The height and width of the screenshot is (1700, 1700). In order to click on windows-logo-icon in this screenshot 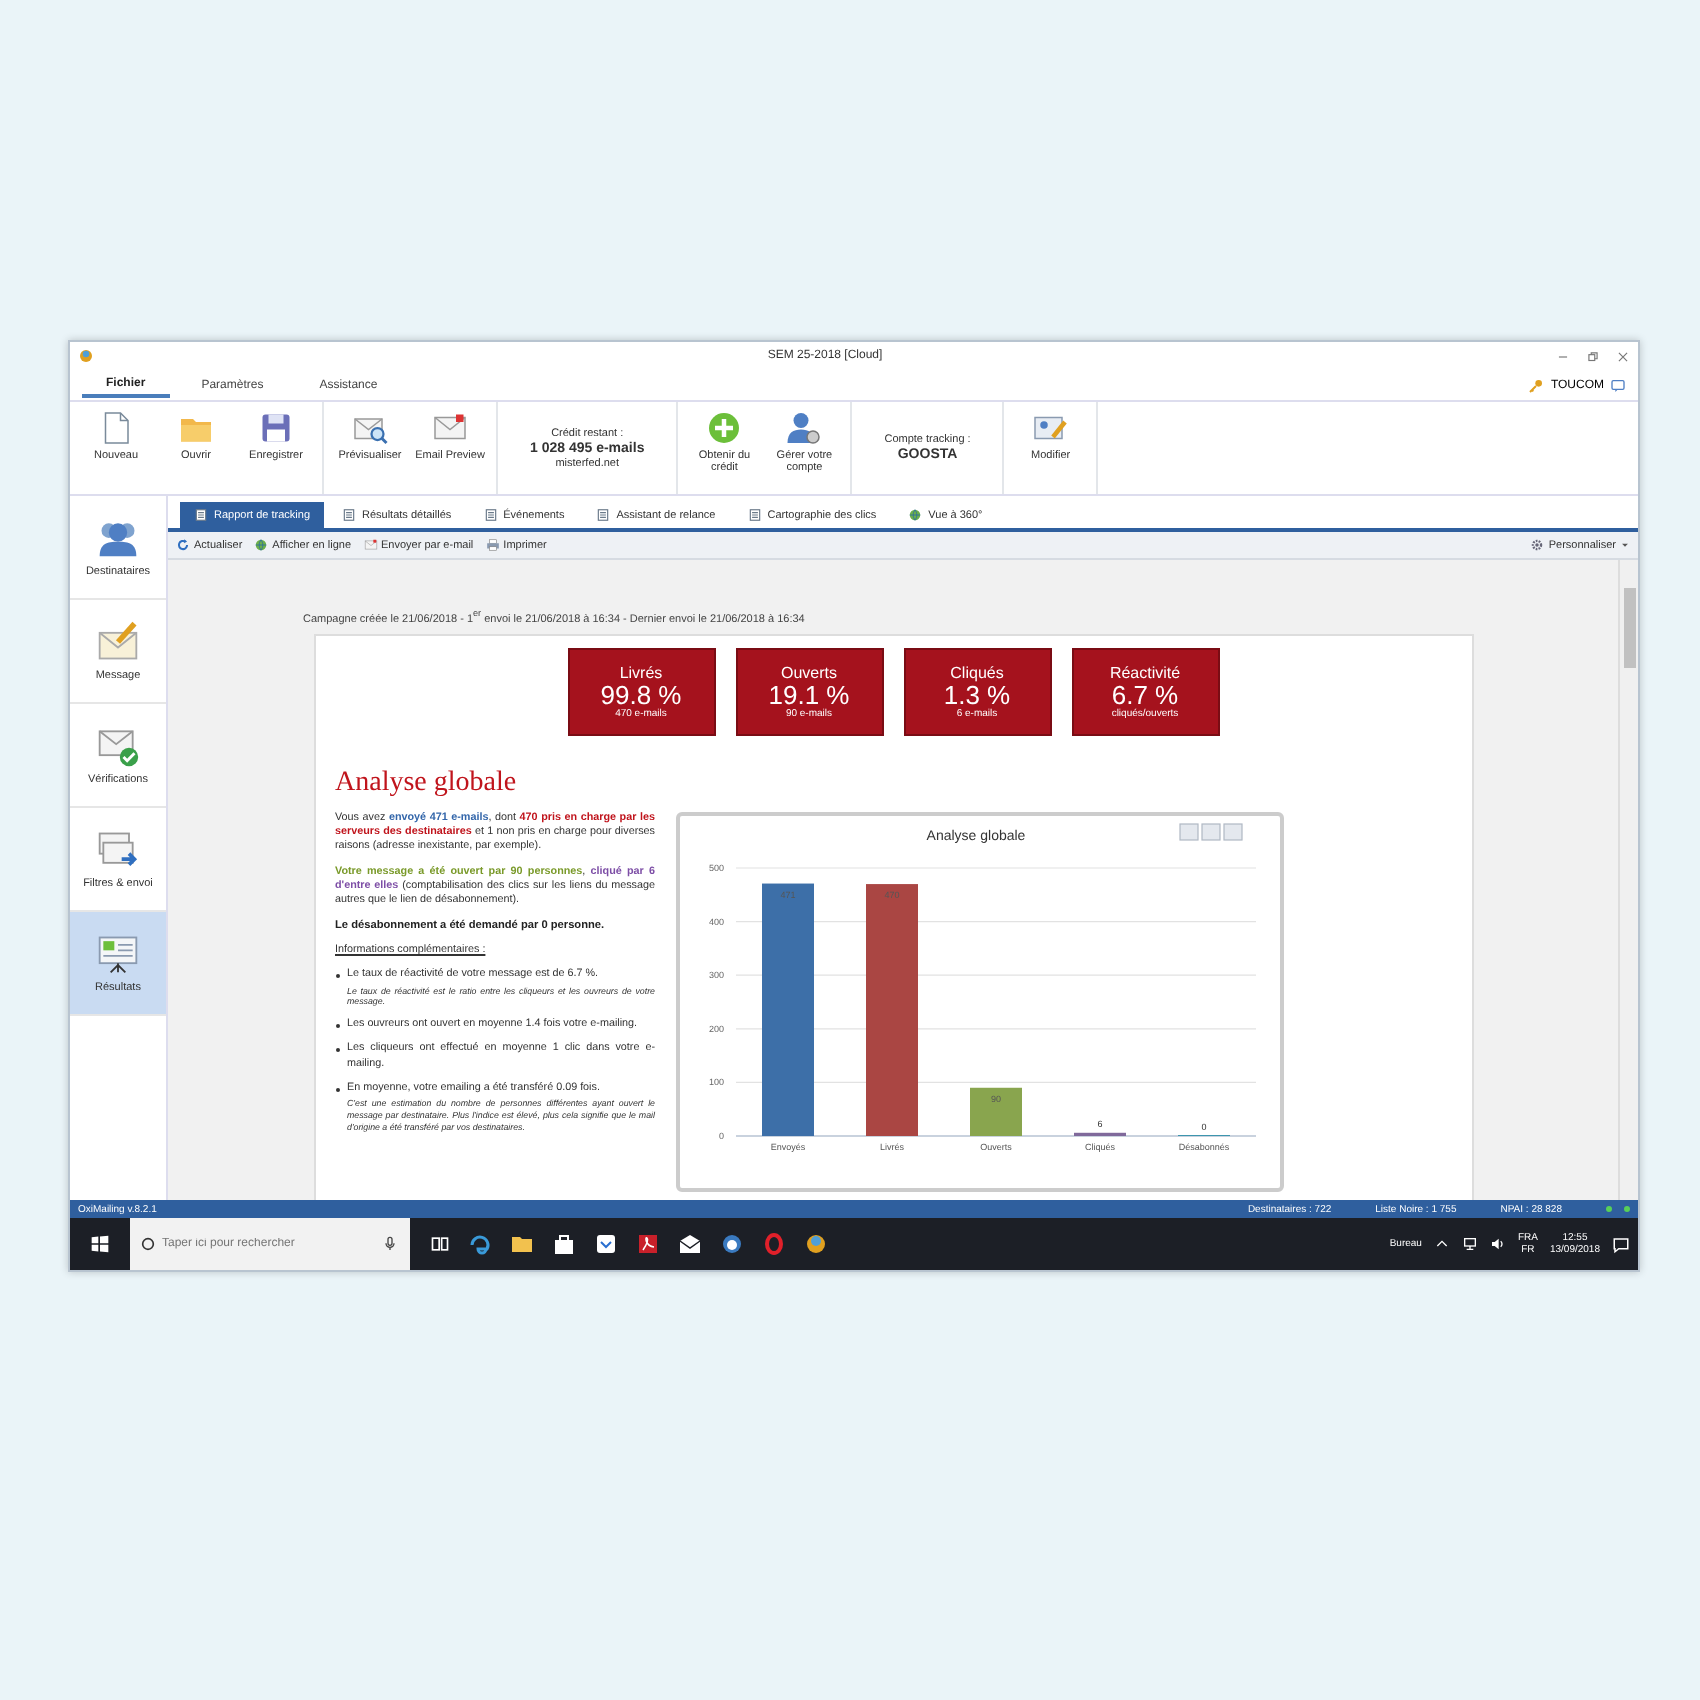, I will do `click(100, 1244)`.